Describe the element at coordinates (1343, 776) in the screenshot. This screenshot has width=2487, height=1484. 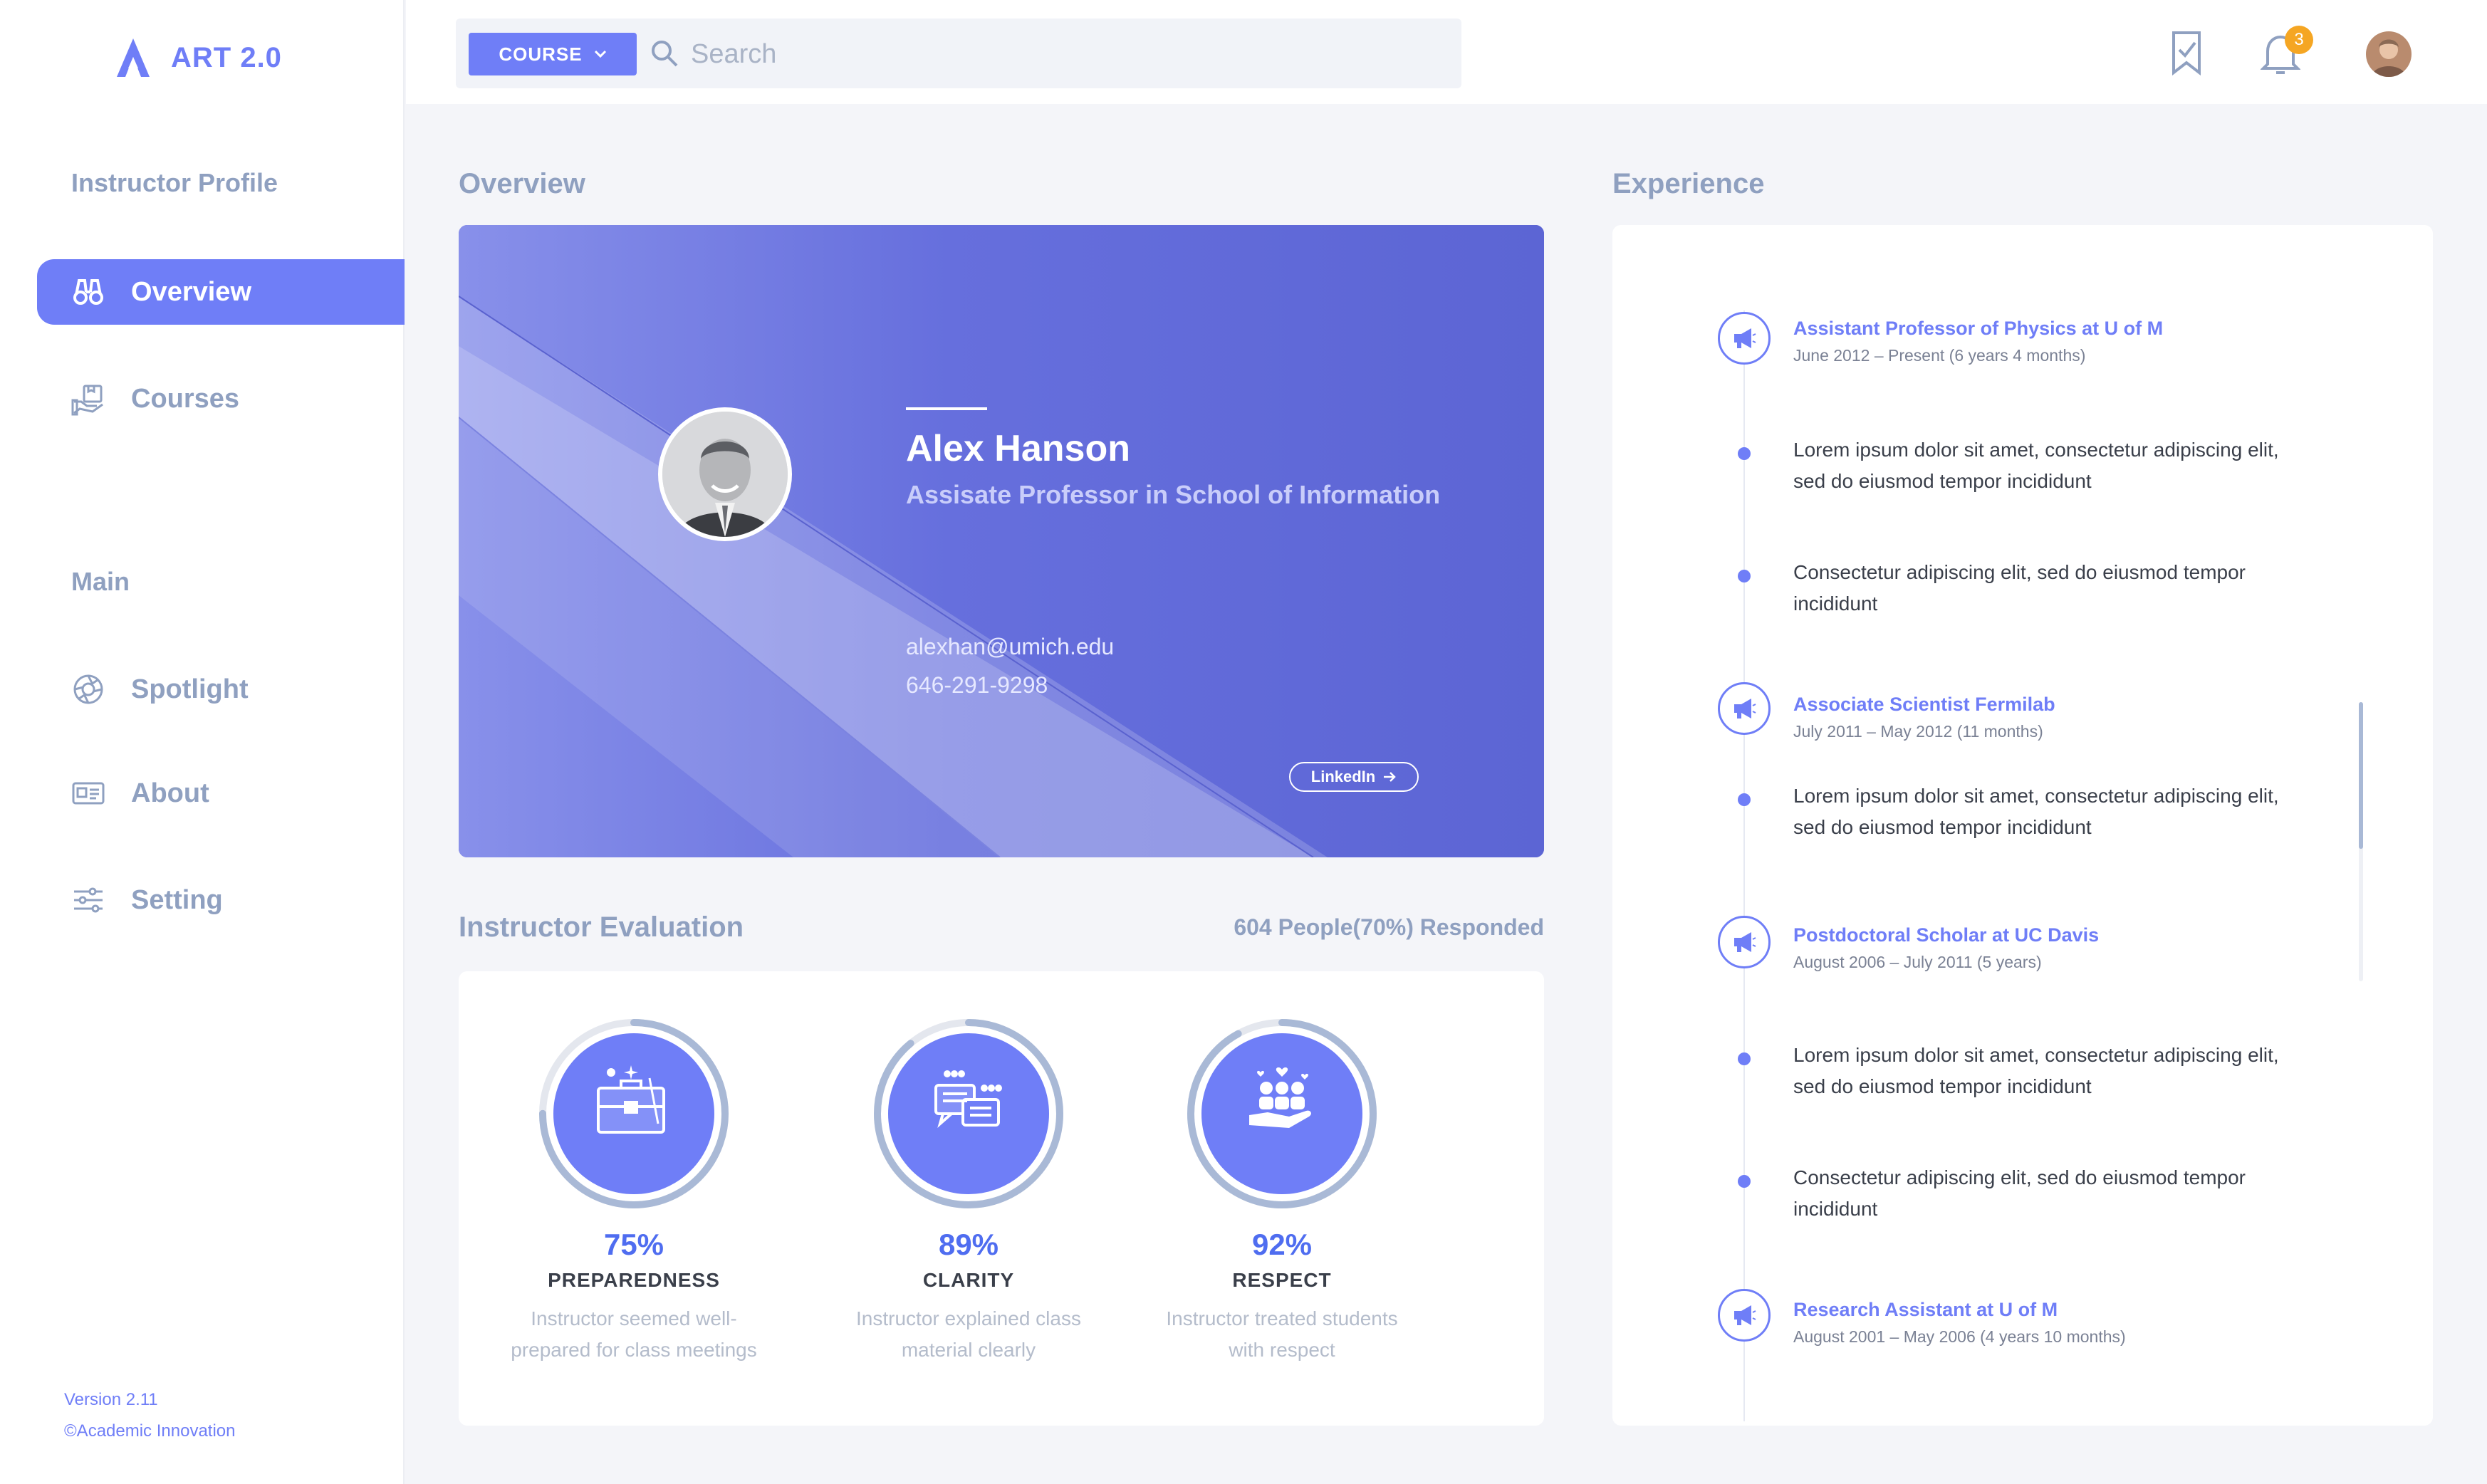
I see `linkedin-label: LinkedIn` at that location.